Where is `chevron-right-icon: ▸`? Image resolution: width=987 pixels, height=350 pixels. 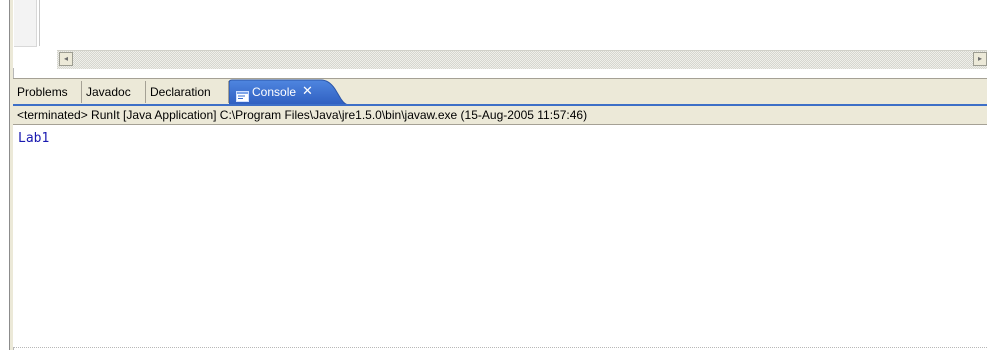
chevron-right-icon: ▸ is located at coordinates (979, 58).